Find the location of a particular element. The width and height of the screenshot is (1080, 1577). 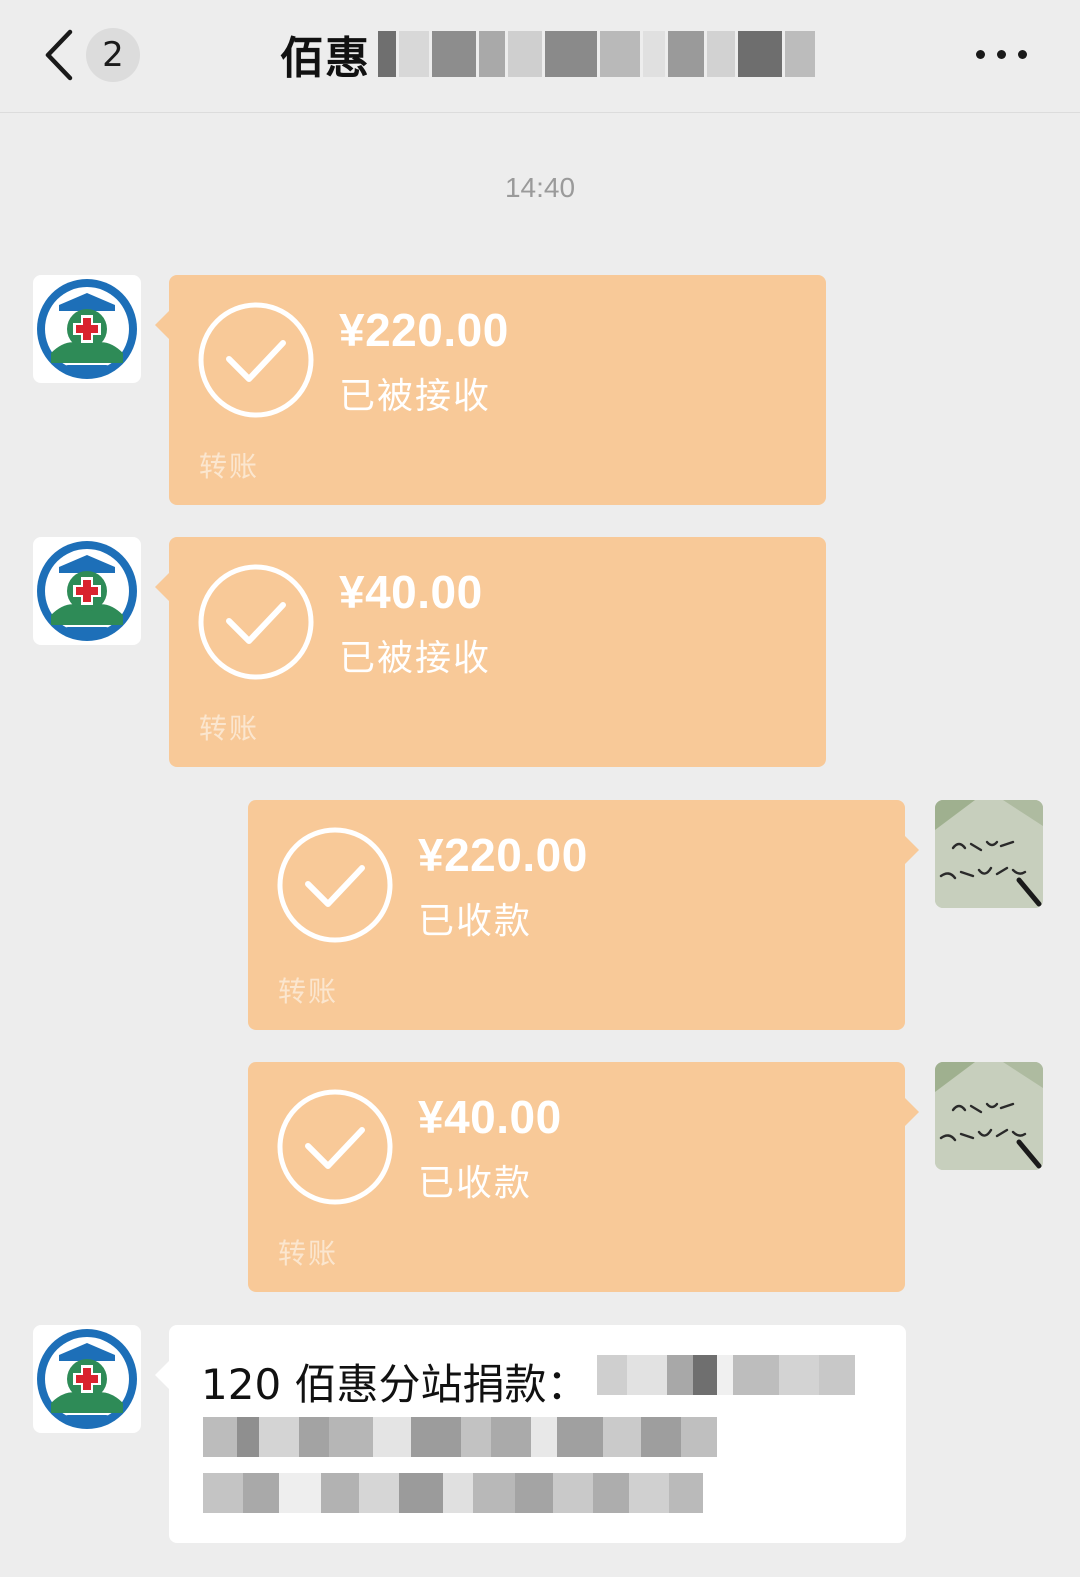

transfer-message: ¥220.00 已被接收 转账 is located at coordinates (490, 390).